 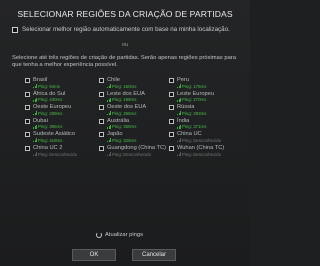 I want to click on region-option: Oeste Europeu Ping: 289ms, so click(x=62, y=111).